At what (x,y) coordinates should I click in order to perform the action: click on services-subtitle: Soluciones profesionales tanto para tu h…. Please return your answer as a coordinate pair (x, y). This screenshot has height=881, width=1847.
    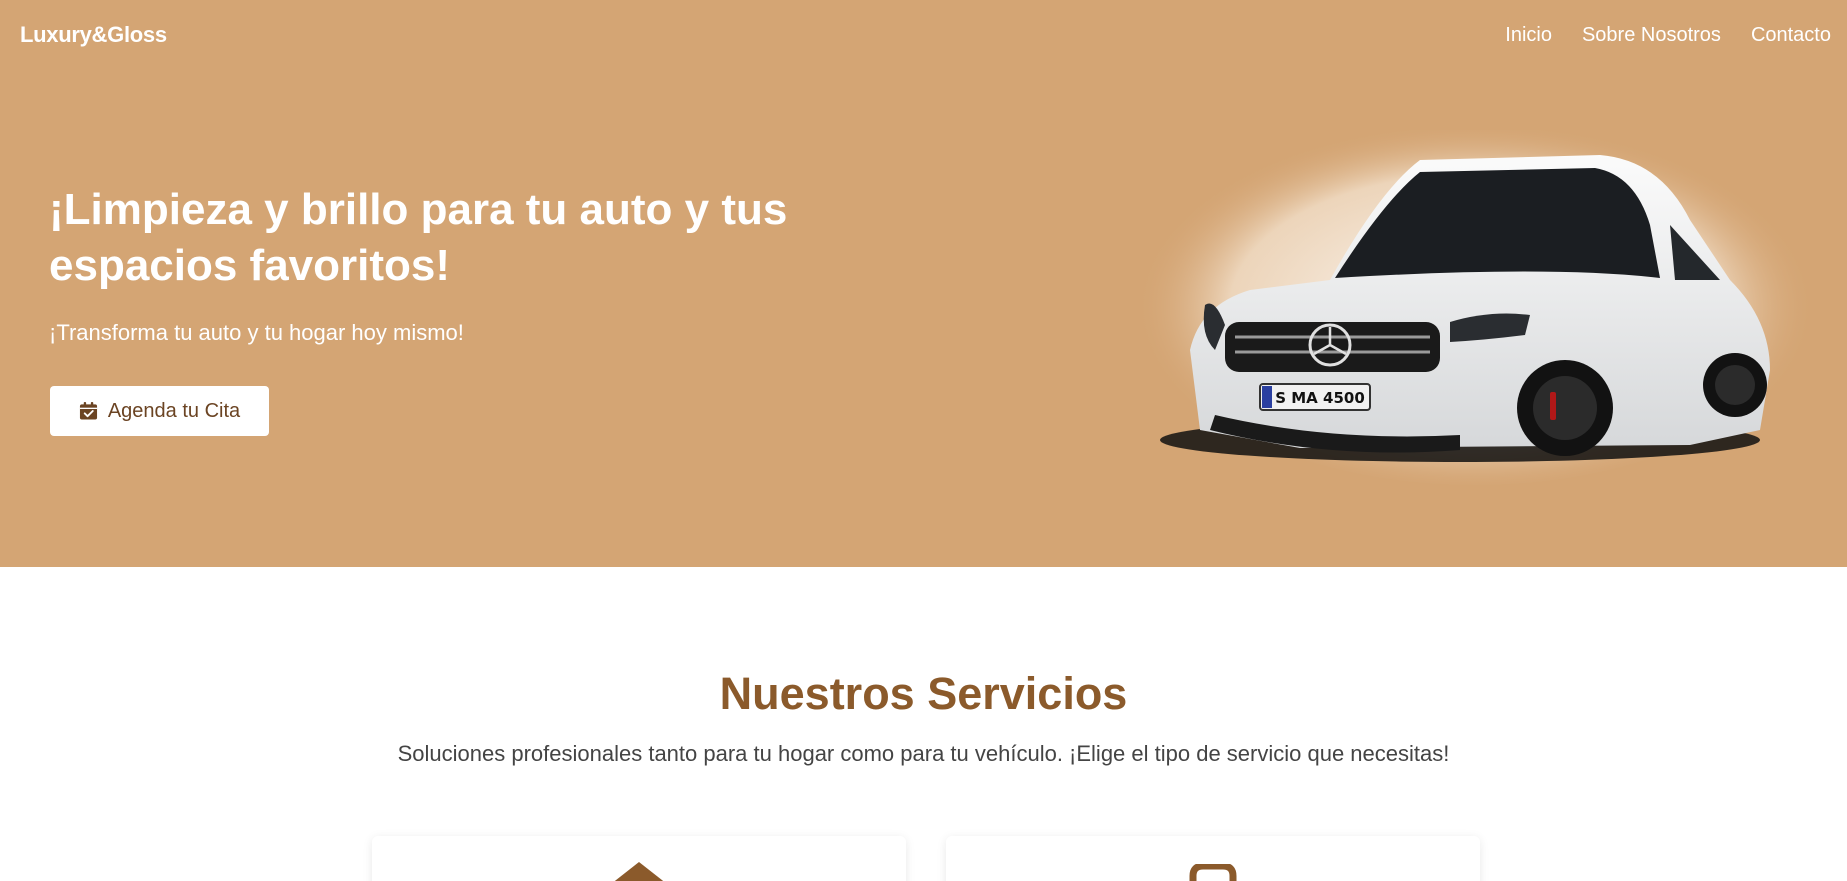
    Looking at the image, I should click on (923, 753).